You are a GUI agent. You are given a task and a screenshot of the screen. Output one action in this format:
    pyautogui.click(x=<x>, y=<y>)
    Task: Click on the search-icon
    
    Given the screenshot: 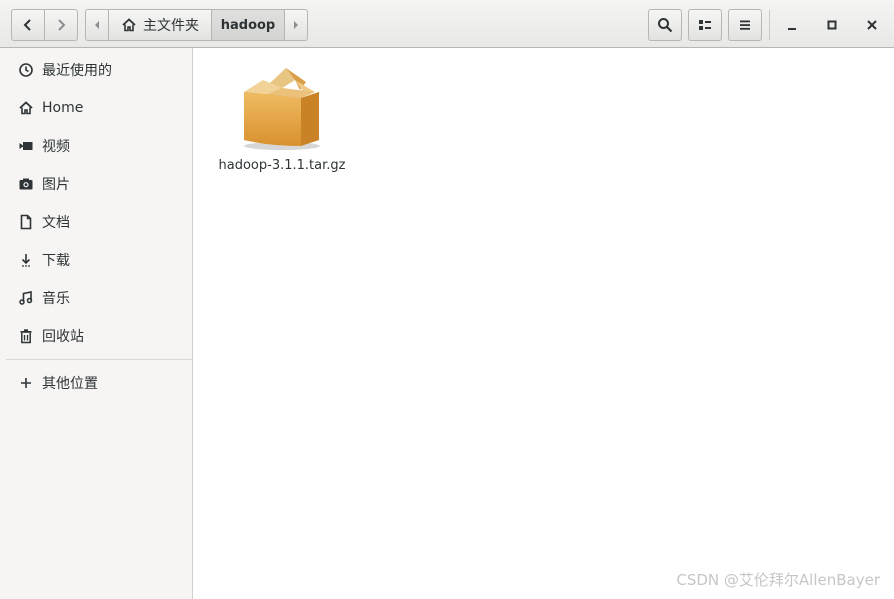 What is the action you would take?
    pyautogui.click(x=665, y=25)
    